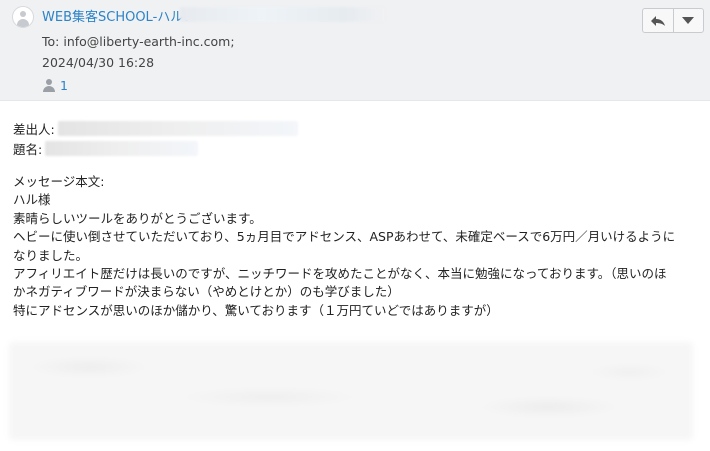 The image size is (710, 451). I want to click on body-line: 素晴らしいツールをありがとうございます。, so click(137, 218).